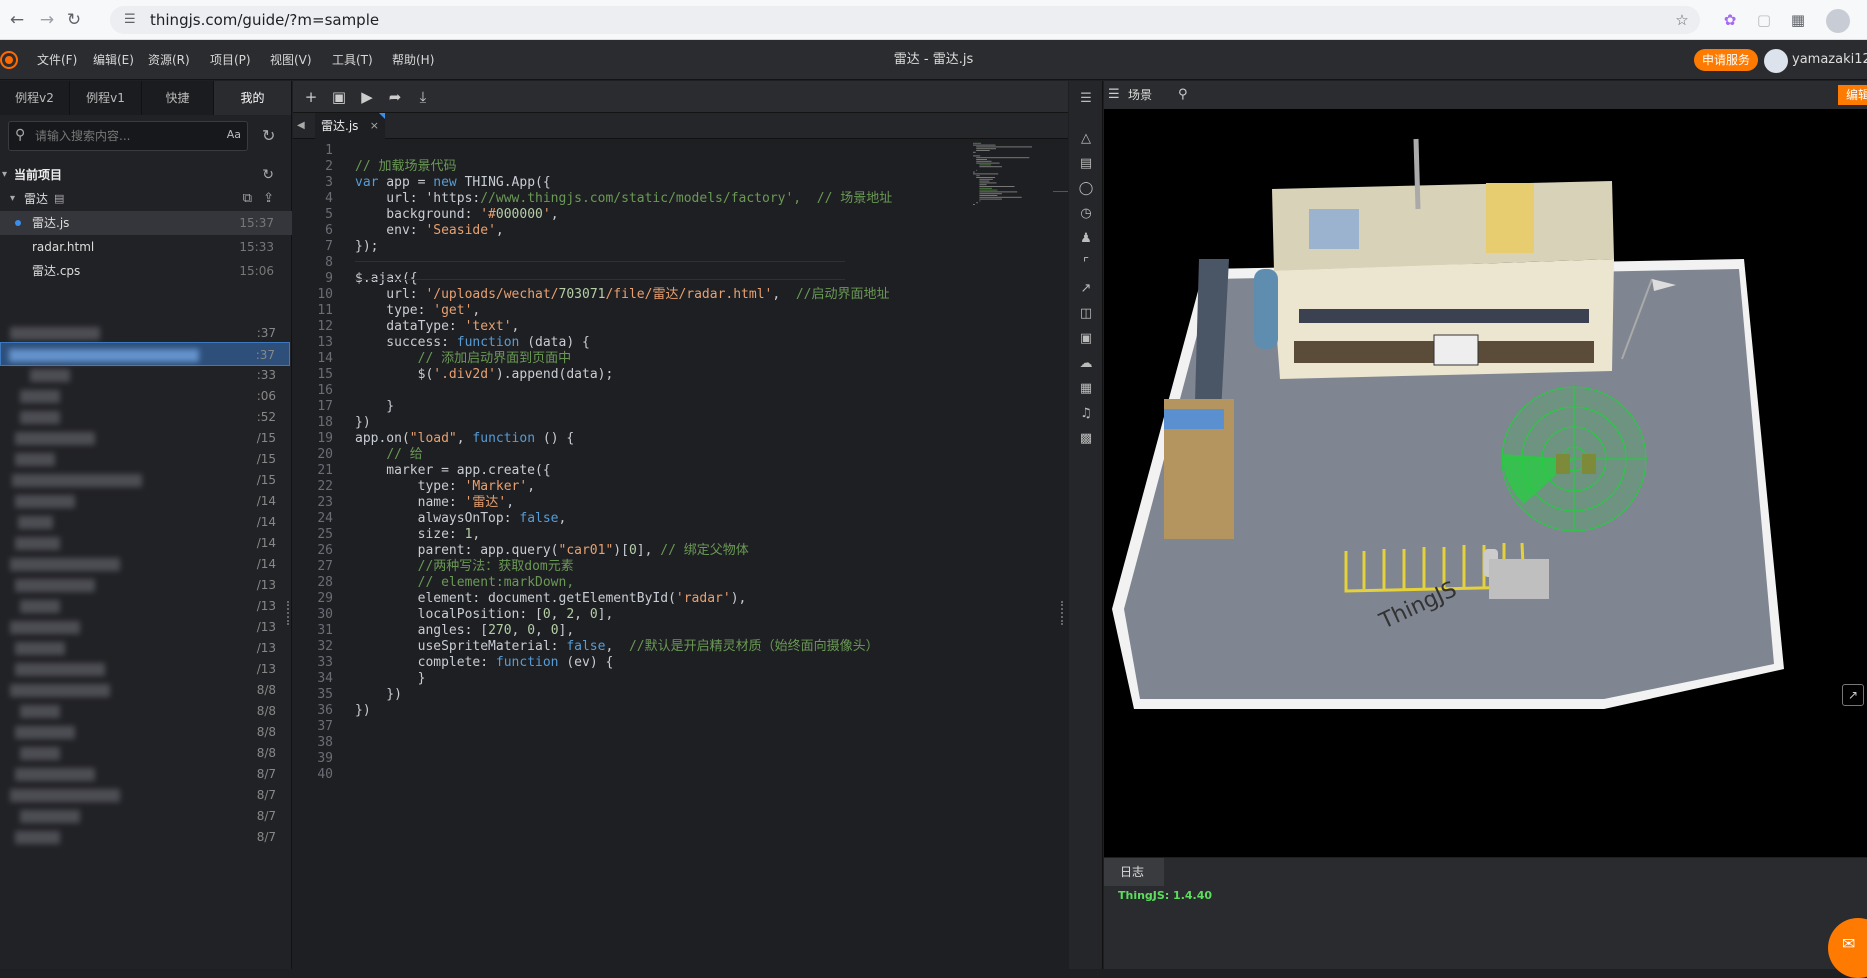  What do you see at coordinates (291, 60) in the screenshot?
I see `menu-view: 视图(V)` at bounding box center [291, 60].